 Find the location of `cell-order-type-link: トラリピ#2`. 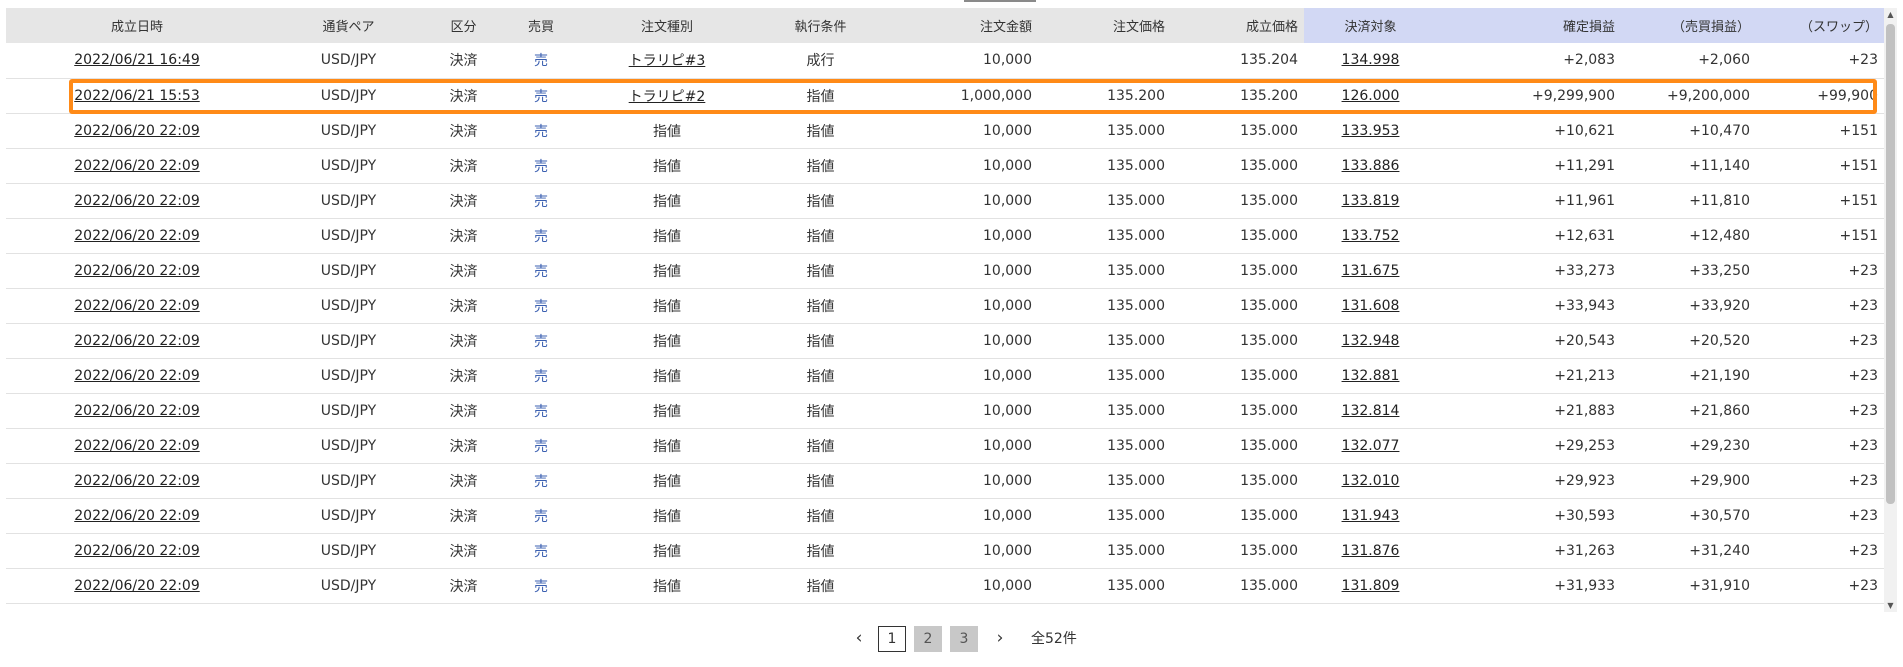

cell-order-type-link: トラリピ#2 is located at coordinates (667, 97).